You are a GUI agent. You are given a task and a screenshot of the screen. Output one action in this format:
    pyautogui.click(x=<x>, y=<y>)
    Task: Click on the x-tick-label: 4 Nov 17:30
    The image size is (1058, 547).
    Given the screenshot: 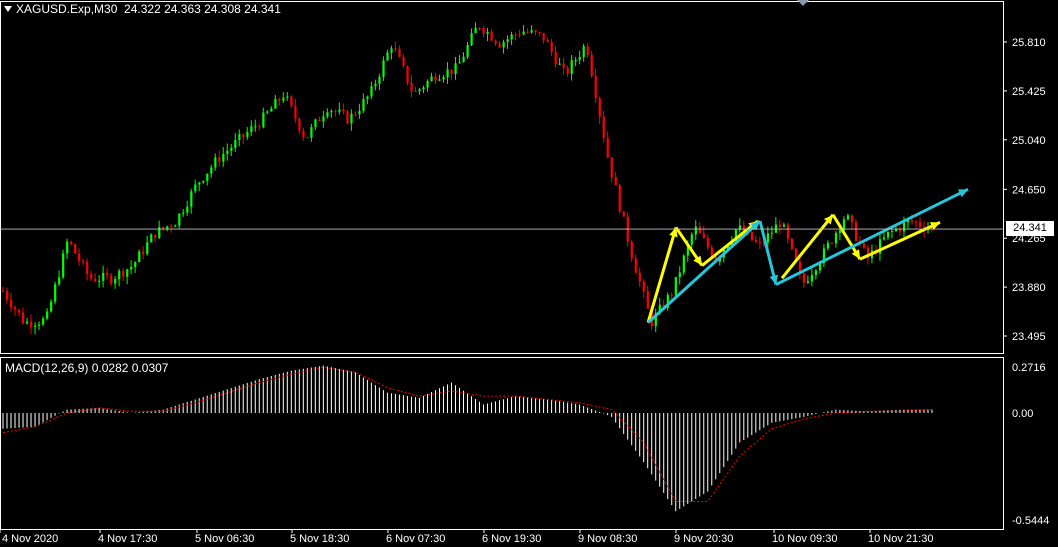 What is the action you would take?
    pyautogui.click(x=127, y=539)
    